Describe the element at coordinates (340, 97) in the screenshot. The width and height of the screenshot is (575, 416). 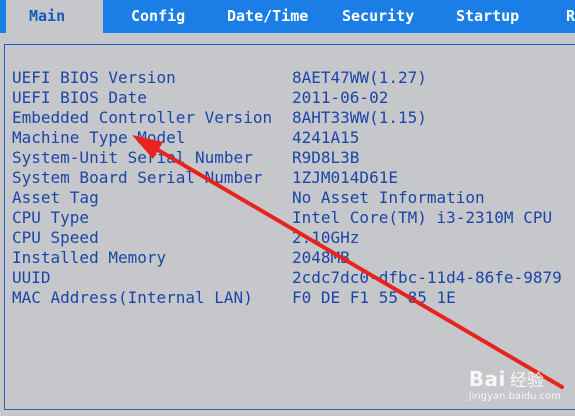
I see `info-value: 2011-06-02` at that location.